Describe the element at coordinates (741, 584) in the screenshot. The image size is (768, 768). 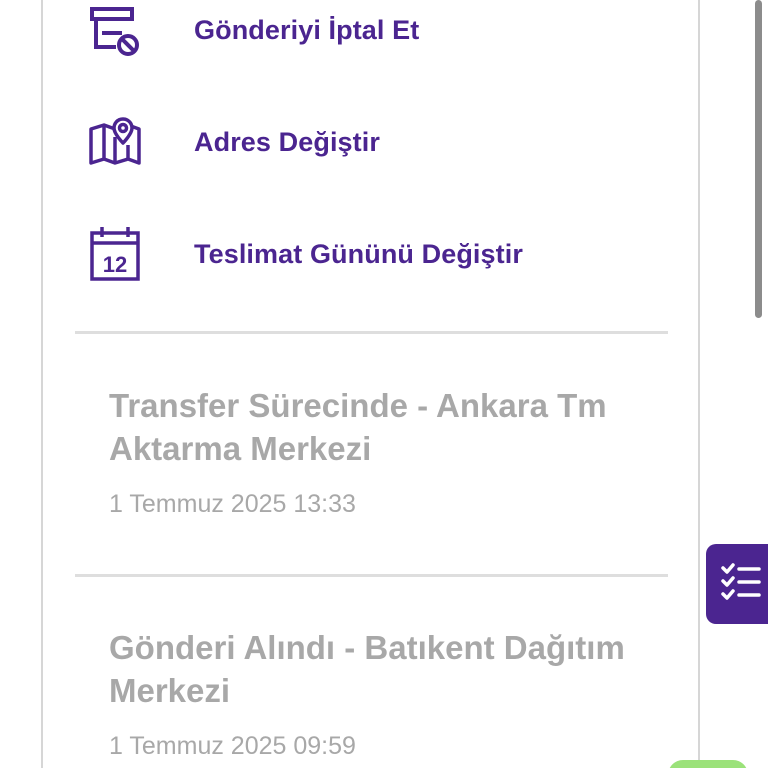
I see `checklist-icon` at that location.